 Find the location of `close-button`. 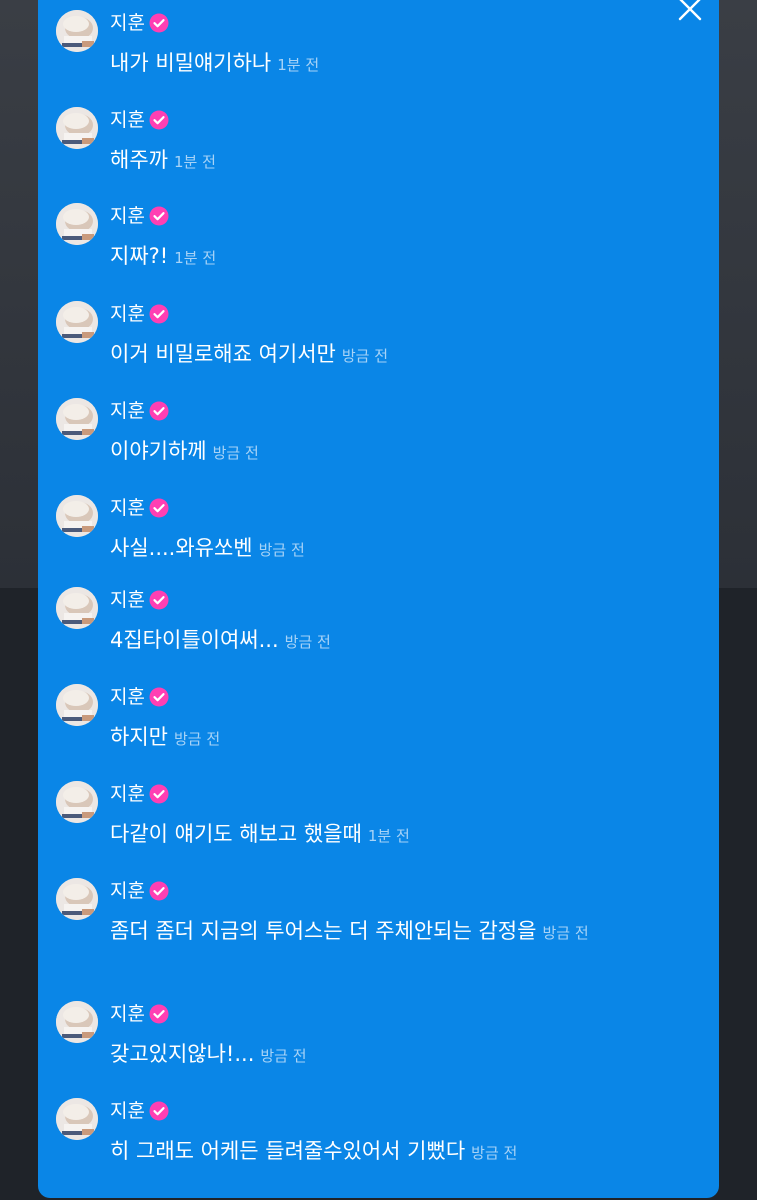

close-button is located at coordinates (690, 12).